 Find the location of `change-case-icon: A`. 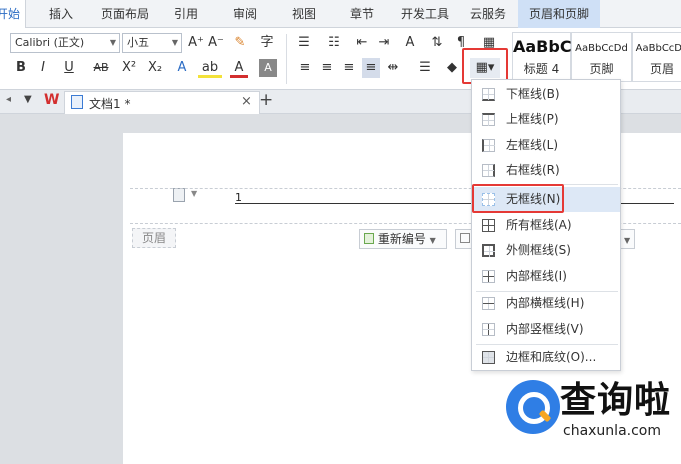

change-case-icon: A is located at coordinates (410, 43).